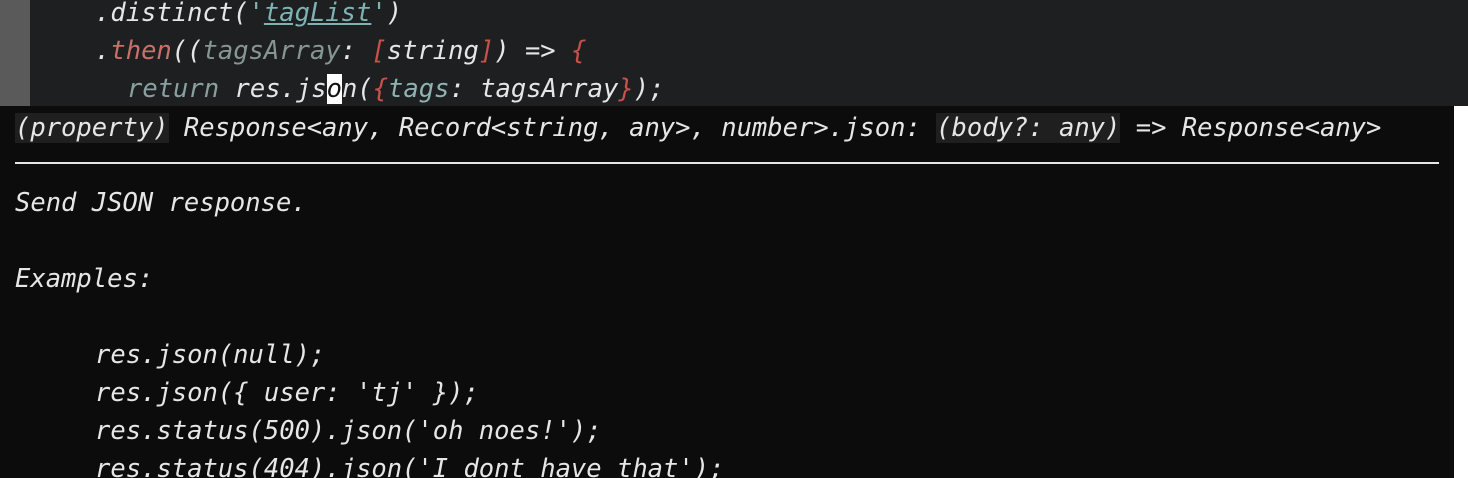 Image resolution: width=1468 pixels, height=478 pixels. I want to click on code-line-then: .then((tagsArray: [string]) => {, so click(340, 51).